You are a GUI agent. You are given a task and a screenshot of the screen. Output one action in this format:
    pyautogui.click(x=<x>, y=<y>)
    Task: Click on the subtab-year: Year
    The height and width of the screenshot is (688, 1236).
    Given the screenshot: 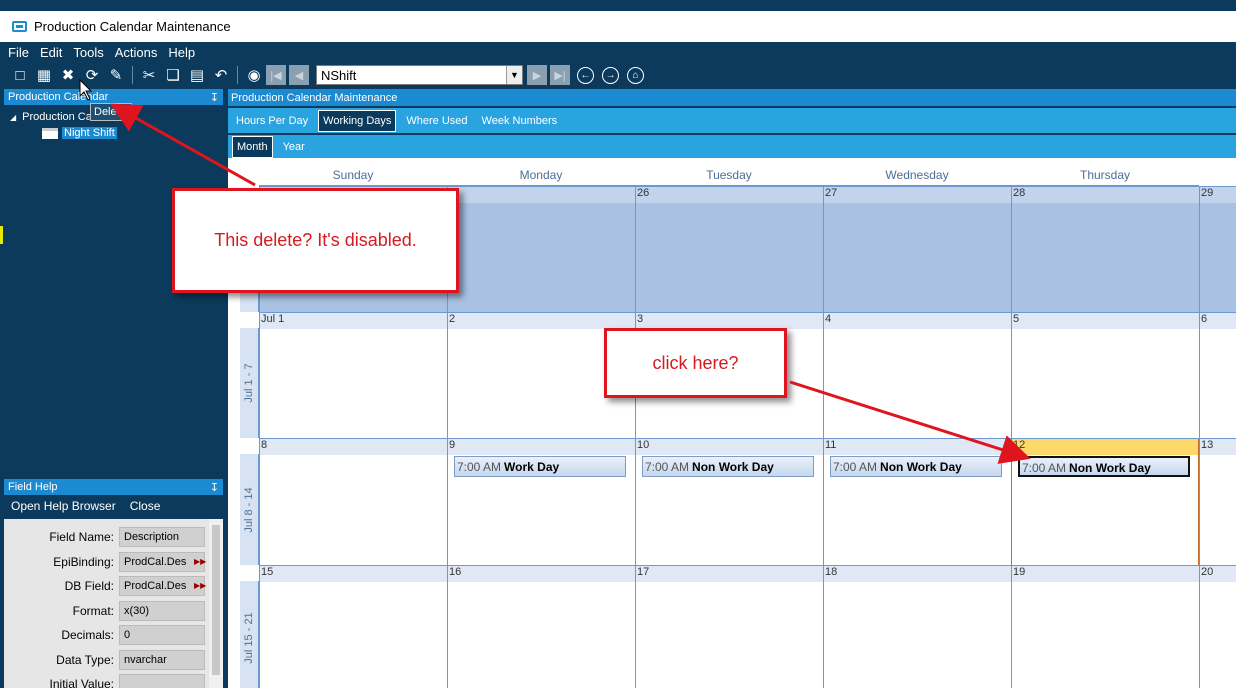 What is the action you would take?
    pyautogui.click(x=294, y=147)
    